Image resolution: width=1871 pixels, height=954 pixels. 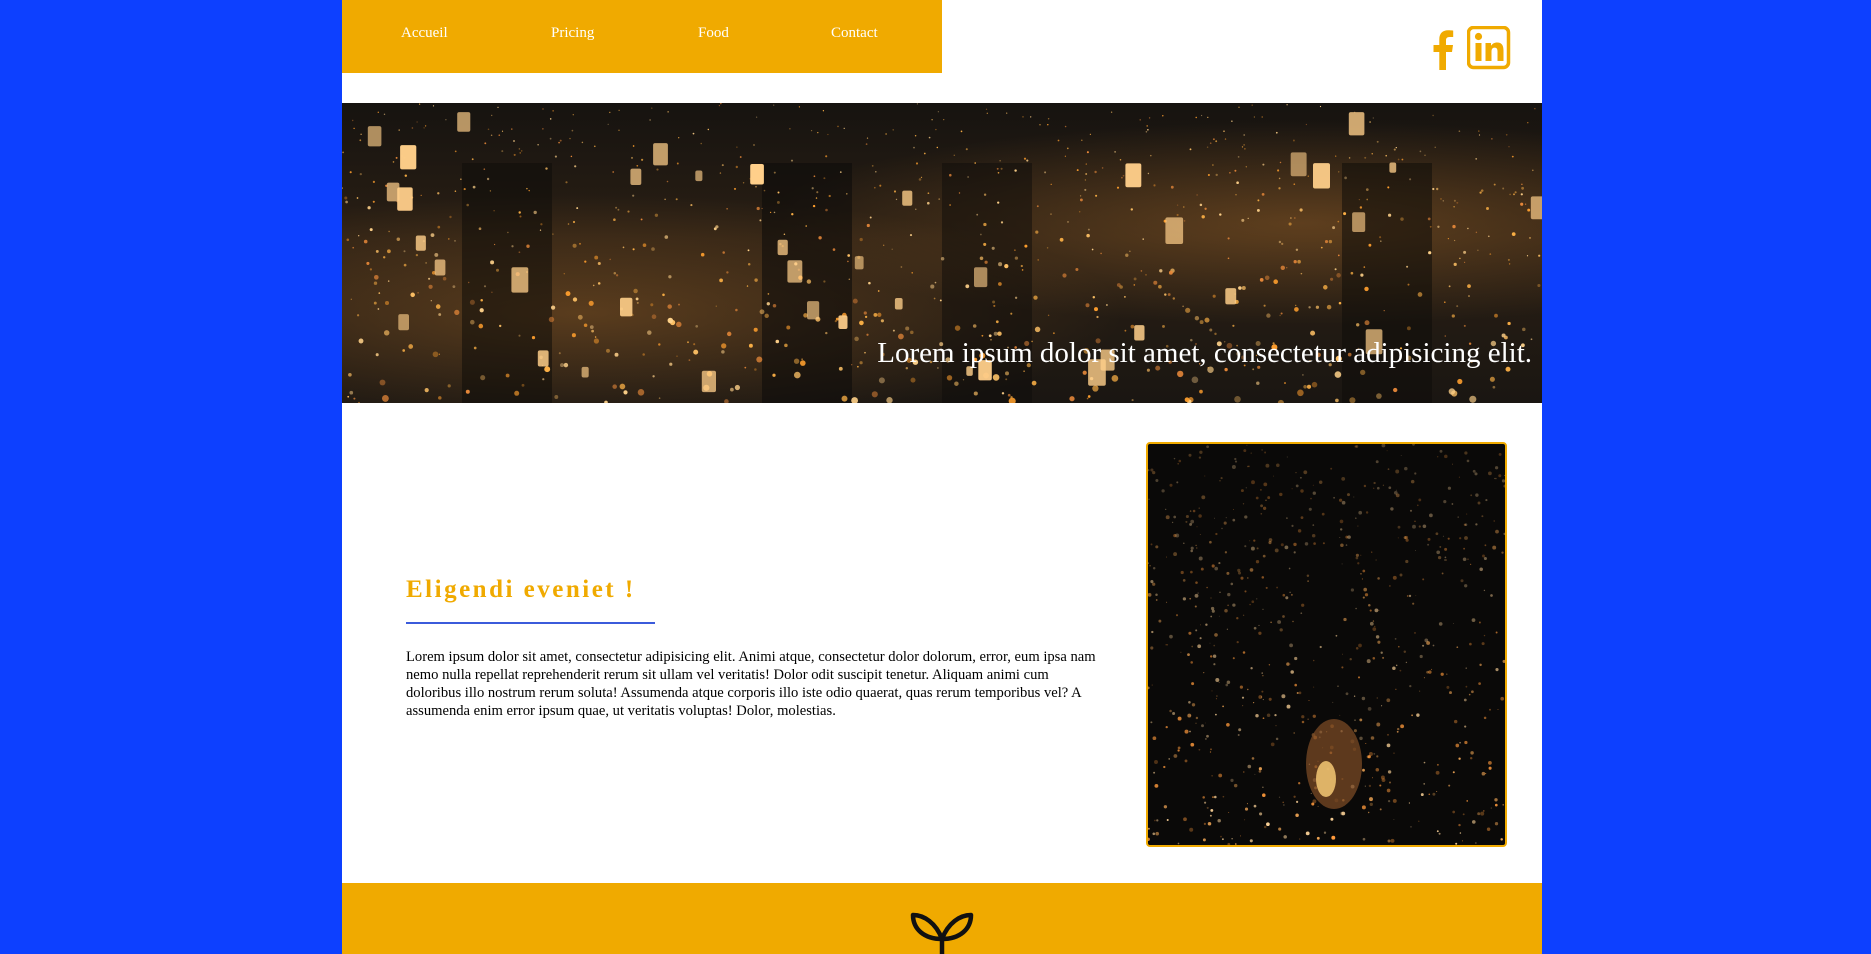 I want to click on facebook-link, so click(x=1443, y=48).